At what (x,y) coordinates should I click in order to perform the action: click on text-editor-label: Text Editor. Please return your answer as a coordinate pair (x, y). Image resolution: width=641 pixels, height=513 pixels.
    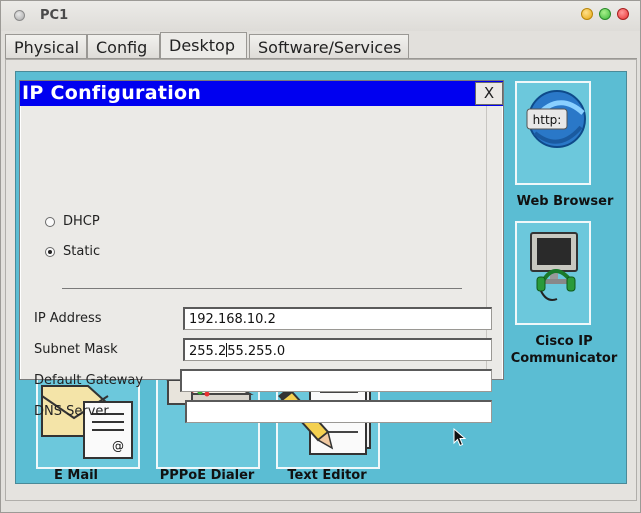
    Looking at the image, I should click on (327, 475).